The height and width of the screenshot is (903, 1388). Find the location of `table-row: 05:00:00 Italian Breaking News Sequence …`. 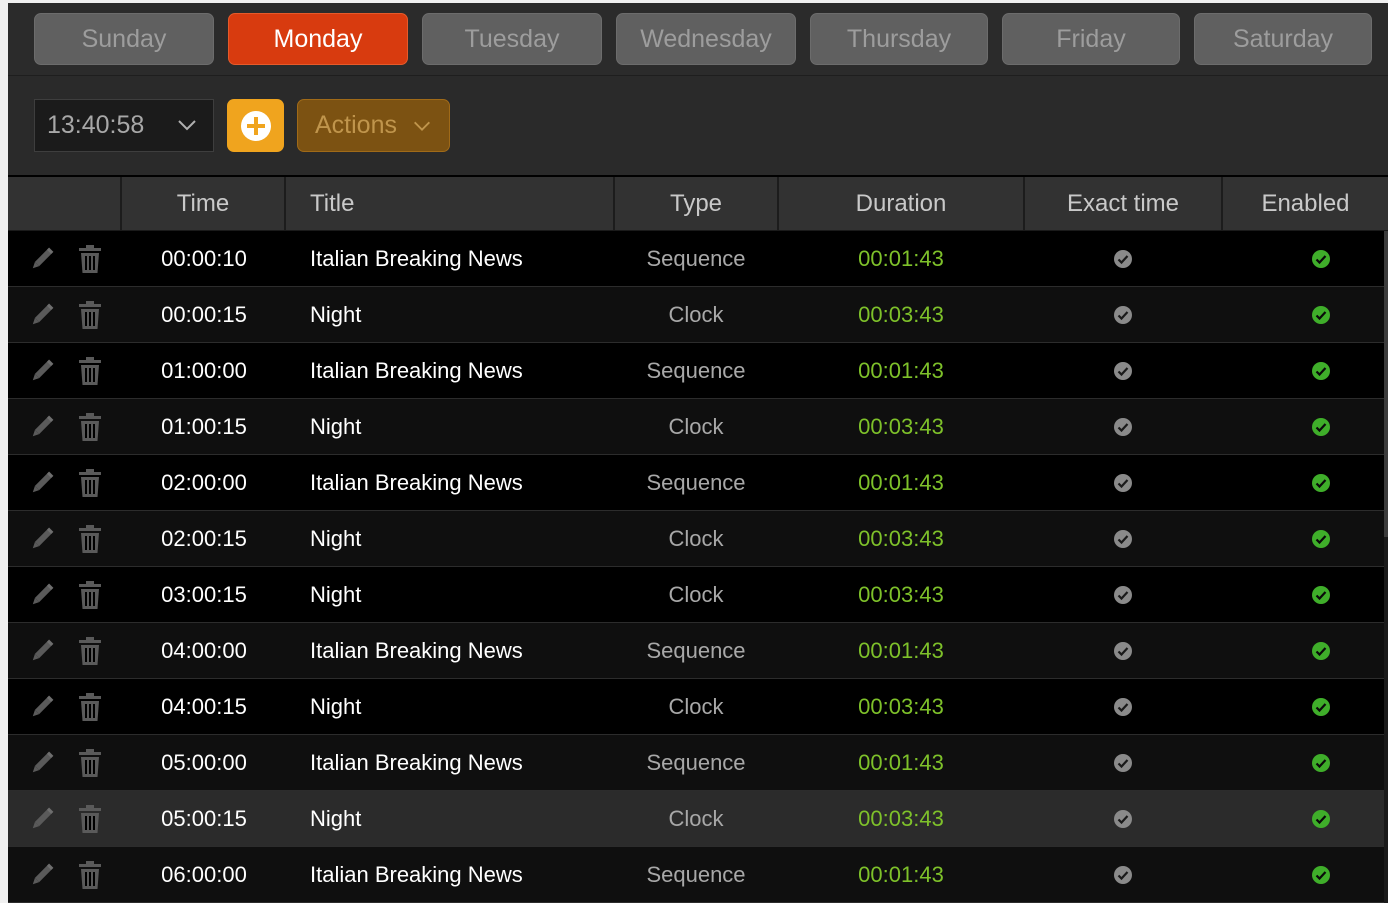

table-row: 05:00:00 Italian Breaking News Sequence … is located at coordinates (696, 763).